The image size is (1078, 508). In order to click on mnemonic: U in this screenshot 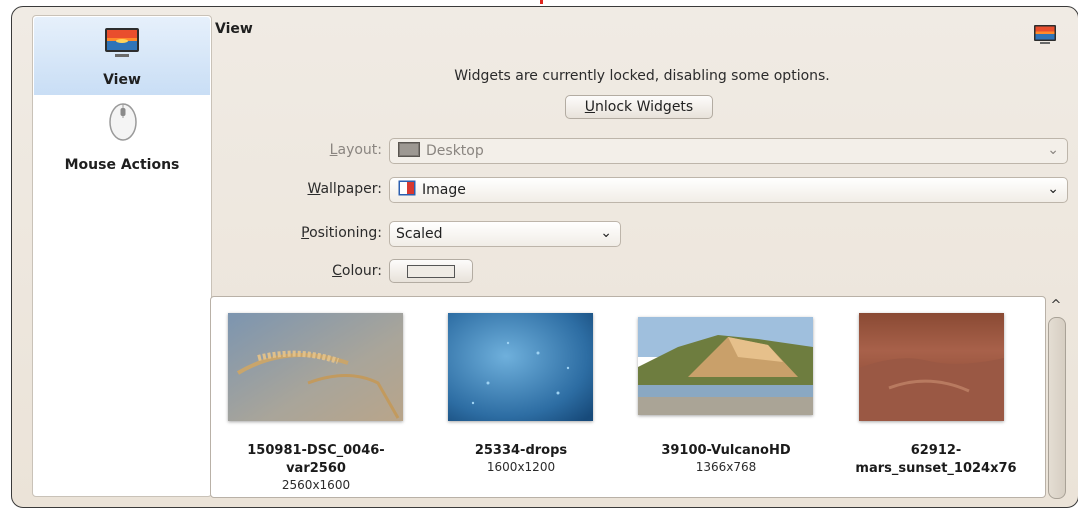, I will do `click(590, 107)`.